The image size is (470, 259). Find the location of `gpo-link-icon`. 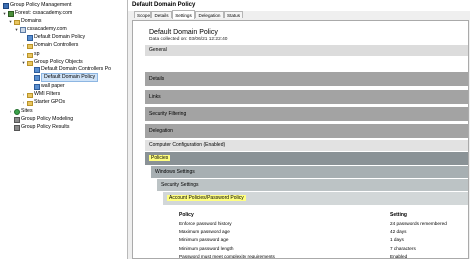

gpo-link-icon is located at coordinates (30, 38).